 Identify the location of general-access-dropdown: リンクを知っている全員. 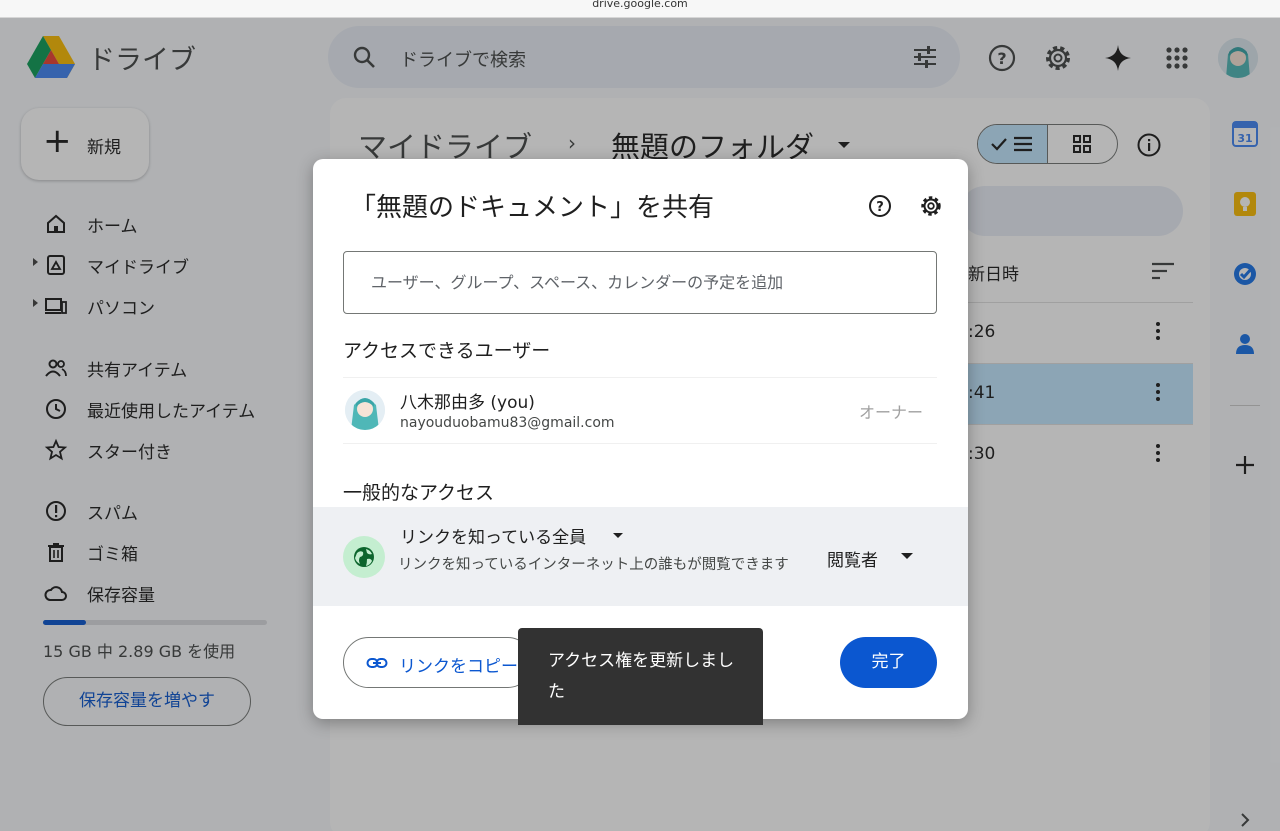
(493, 535).